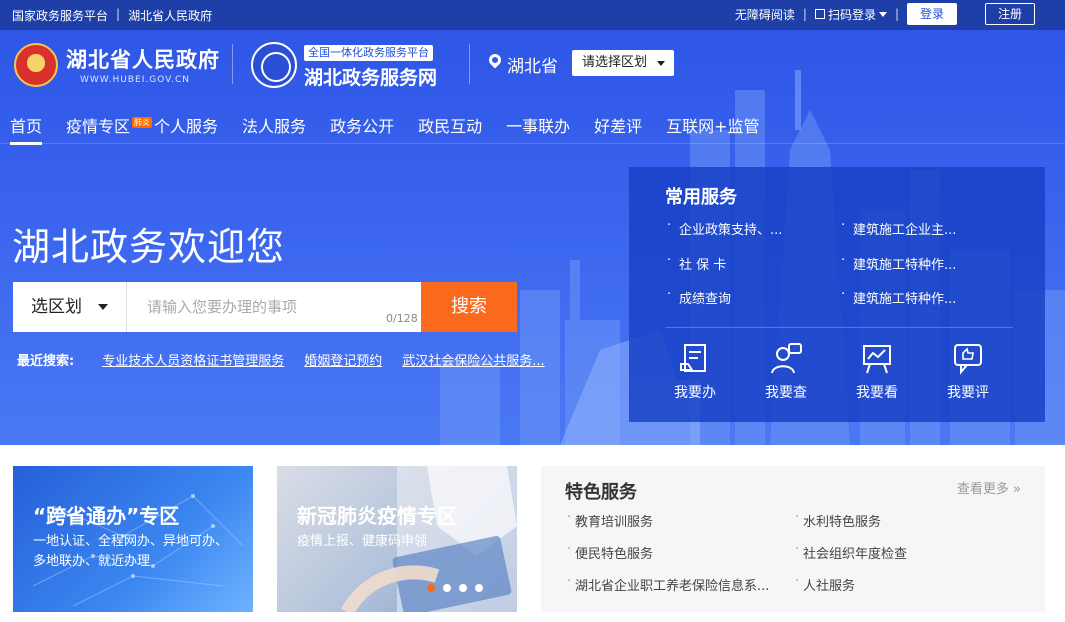 This screenshot has width=1065, height=622. What do you see at coordinates (532, 67) in the screenshot?
I see `current-location: 湖北省` at bounding box center [532, 67].